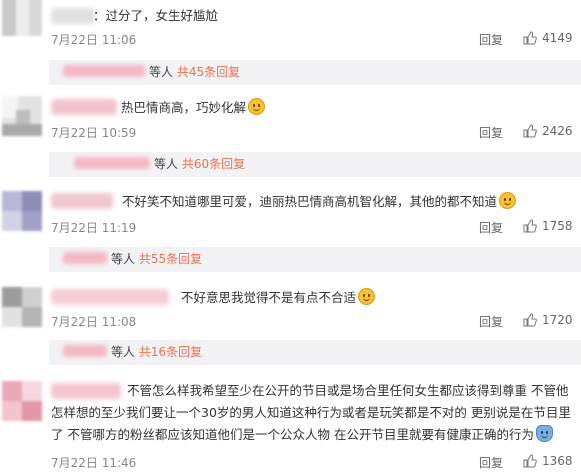 The image size is (581, 475). I want to click on comment-text-body: 热巴情商高，巧妙化解, so click(184, 107).